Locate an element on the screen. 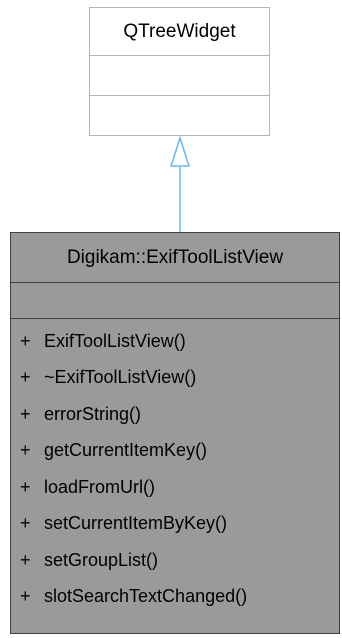  method-name: setCurrentItemByKey() is located at coordinates (136, 523).